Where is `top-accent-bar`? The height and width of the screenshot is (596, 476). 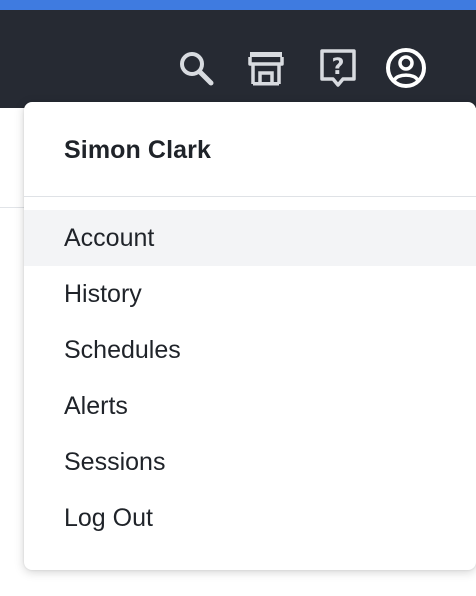
top-accent-bar is located at coordinates (238, 5).